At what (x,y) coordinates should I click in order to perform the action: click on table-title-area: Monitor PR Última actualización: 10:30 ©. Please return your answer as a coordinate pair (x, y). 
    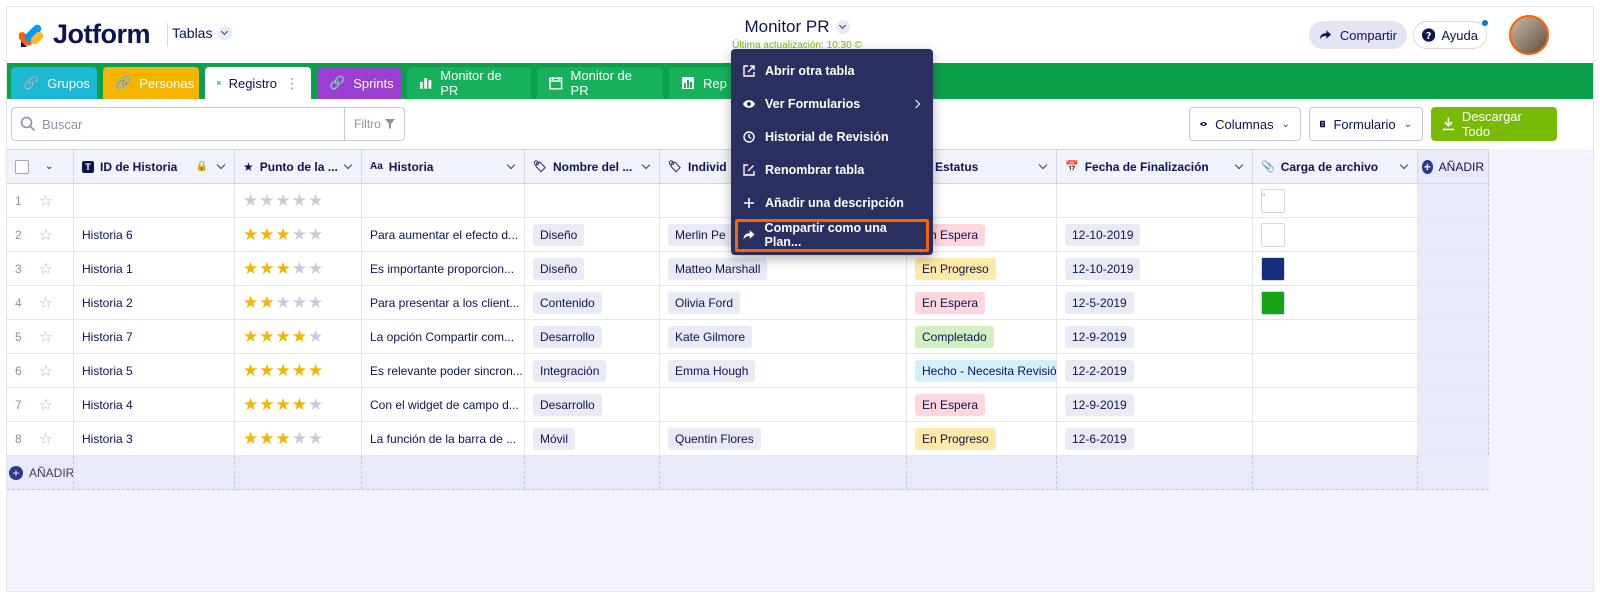
    Looking at the image, I should click on (797, 34).